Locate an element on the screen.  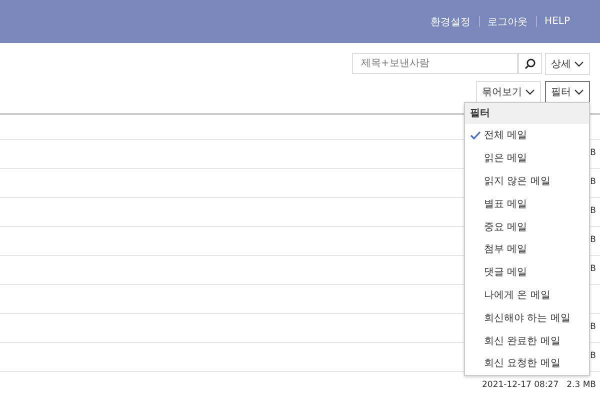
menu-title: 필터 is located at coordinates (527, 113).